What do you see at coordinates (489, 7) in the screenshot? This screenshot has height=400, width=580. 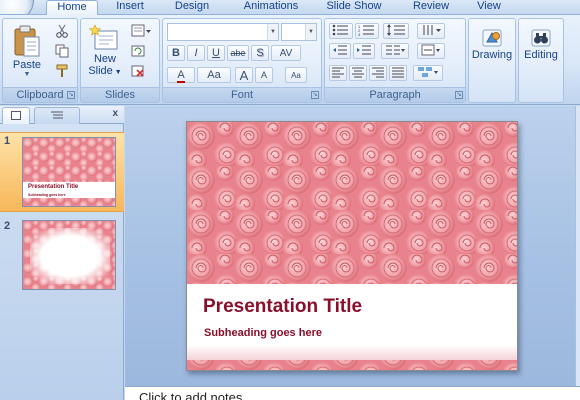 I see `tab-view: View` at bounding box center [489, 7].